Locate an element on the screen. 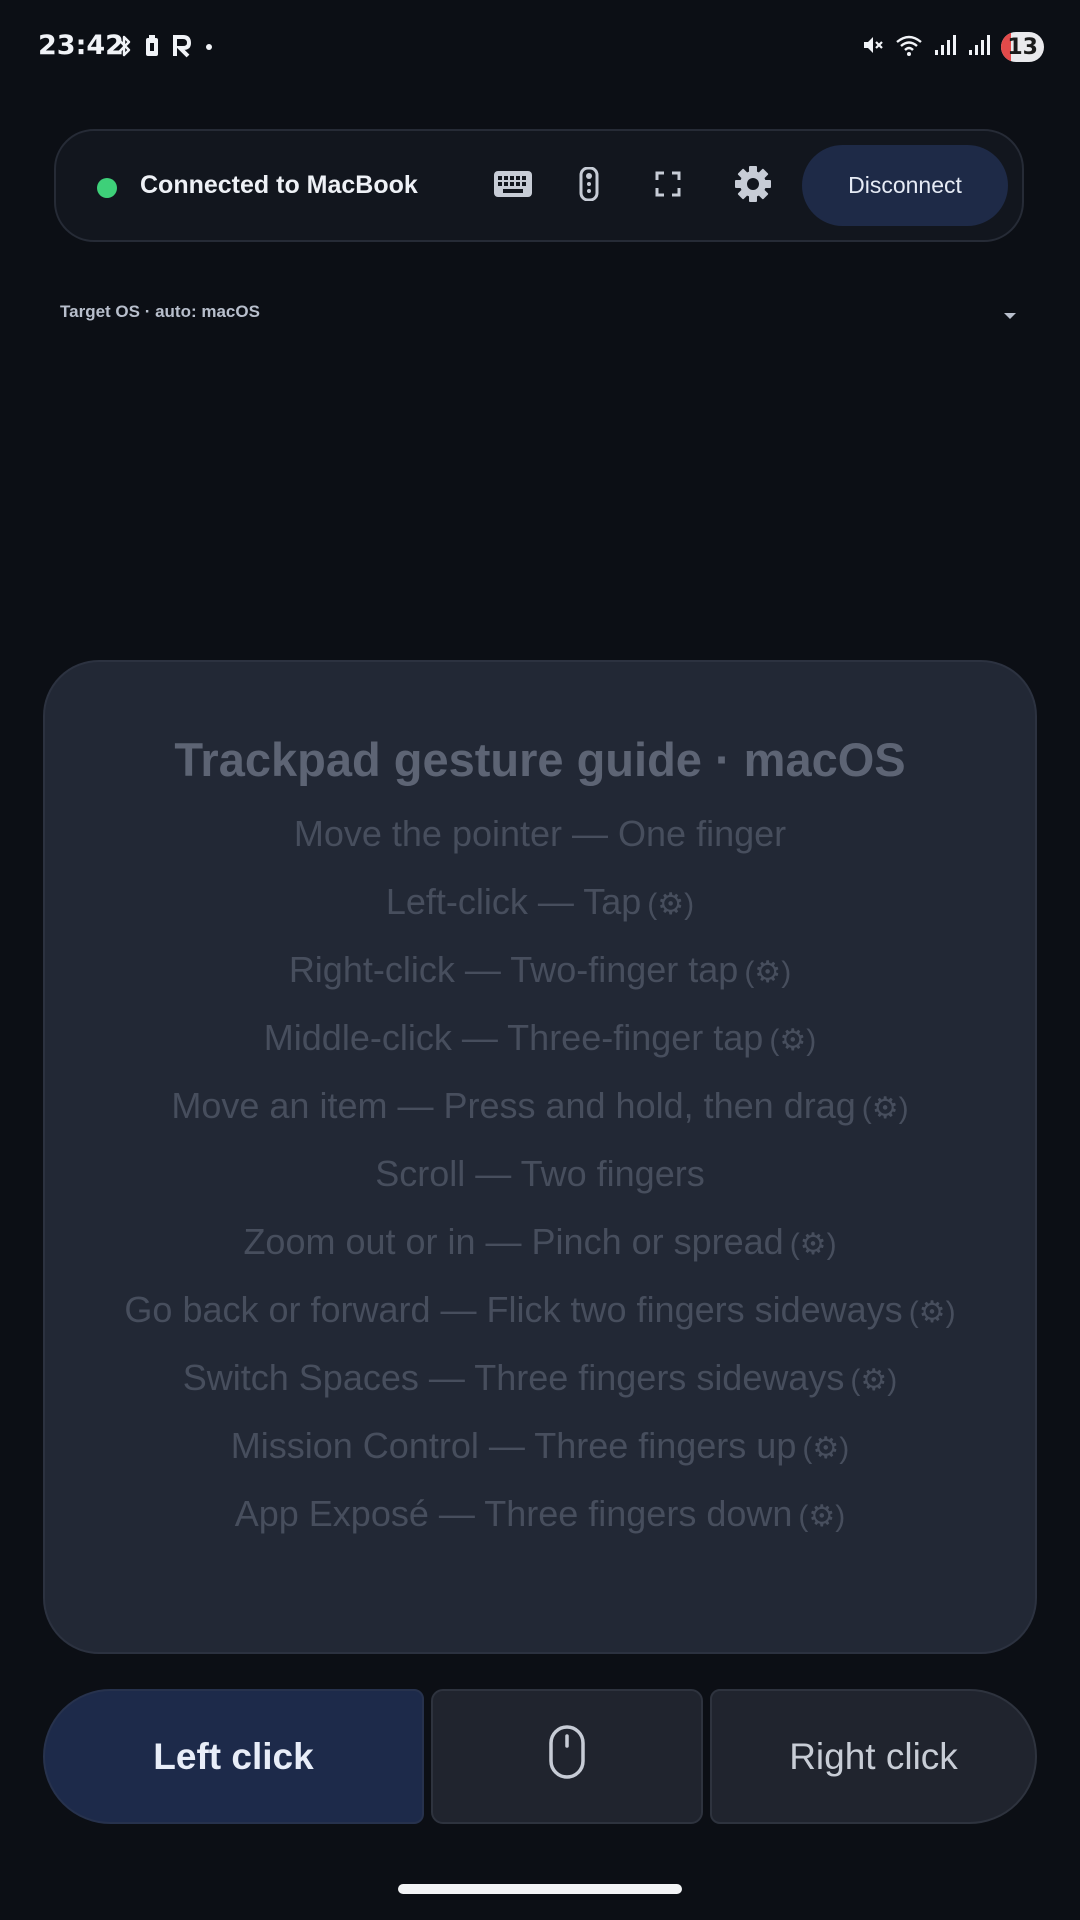 This screenshot has height=1920, width=1080. gesture-guide-item-text: Move the pointer — One finger is located at coordinates (540, 833).